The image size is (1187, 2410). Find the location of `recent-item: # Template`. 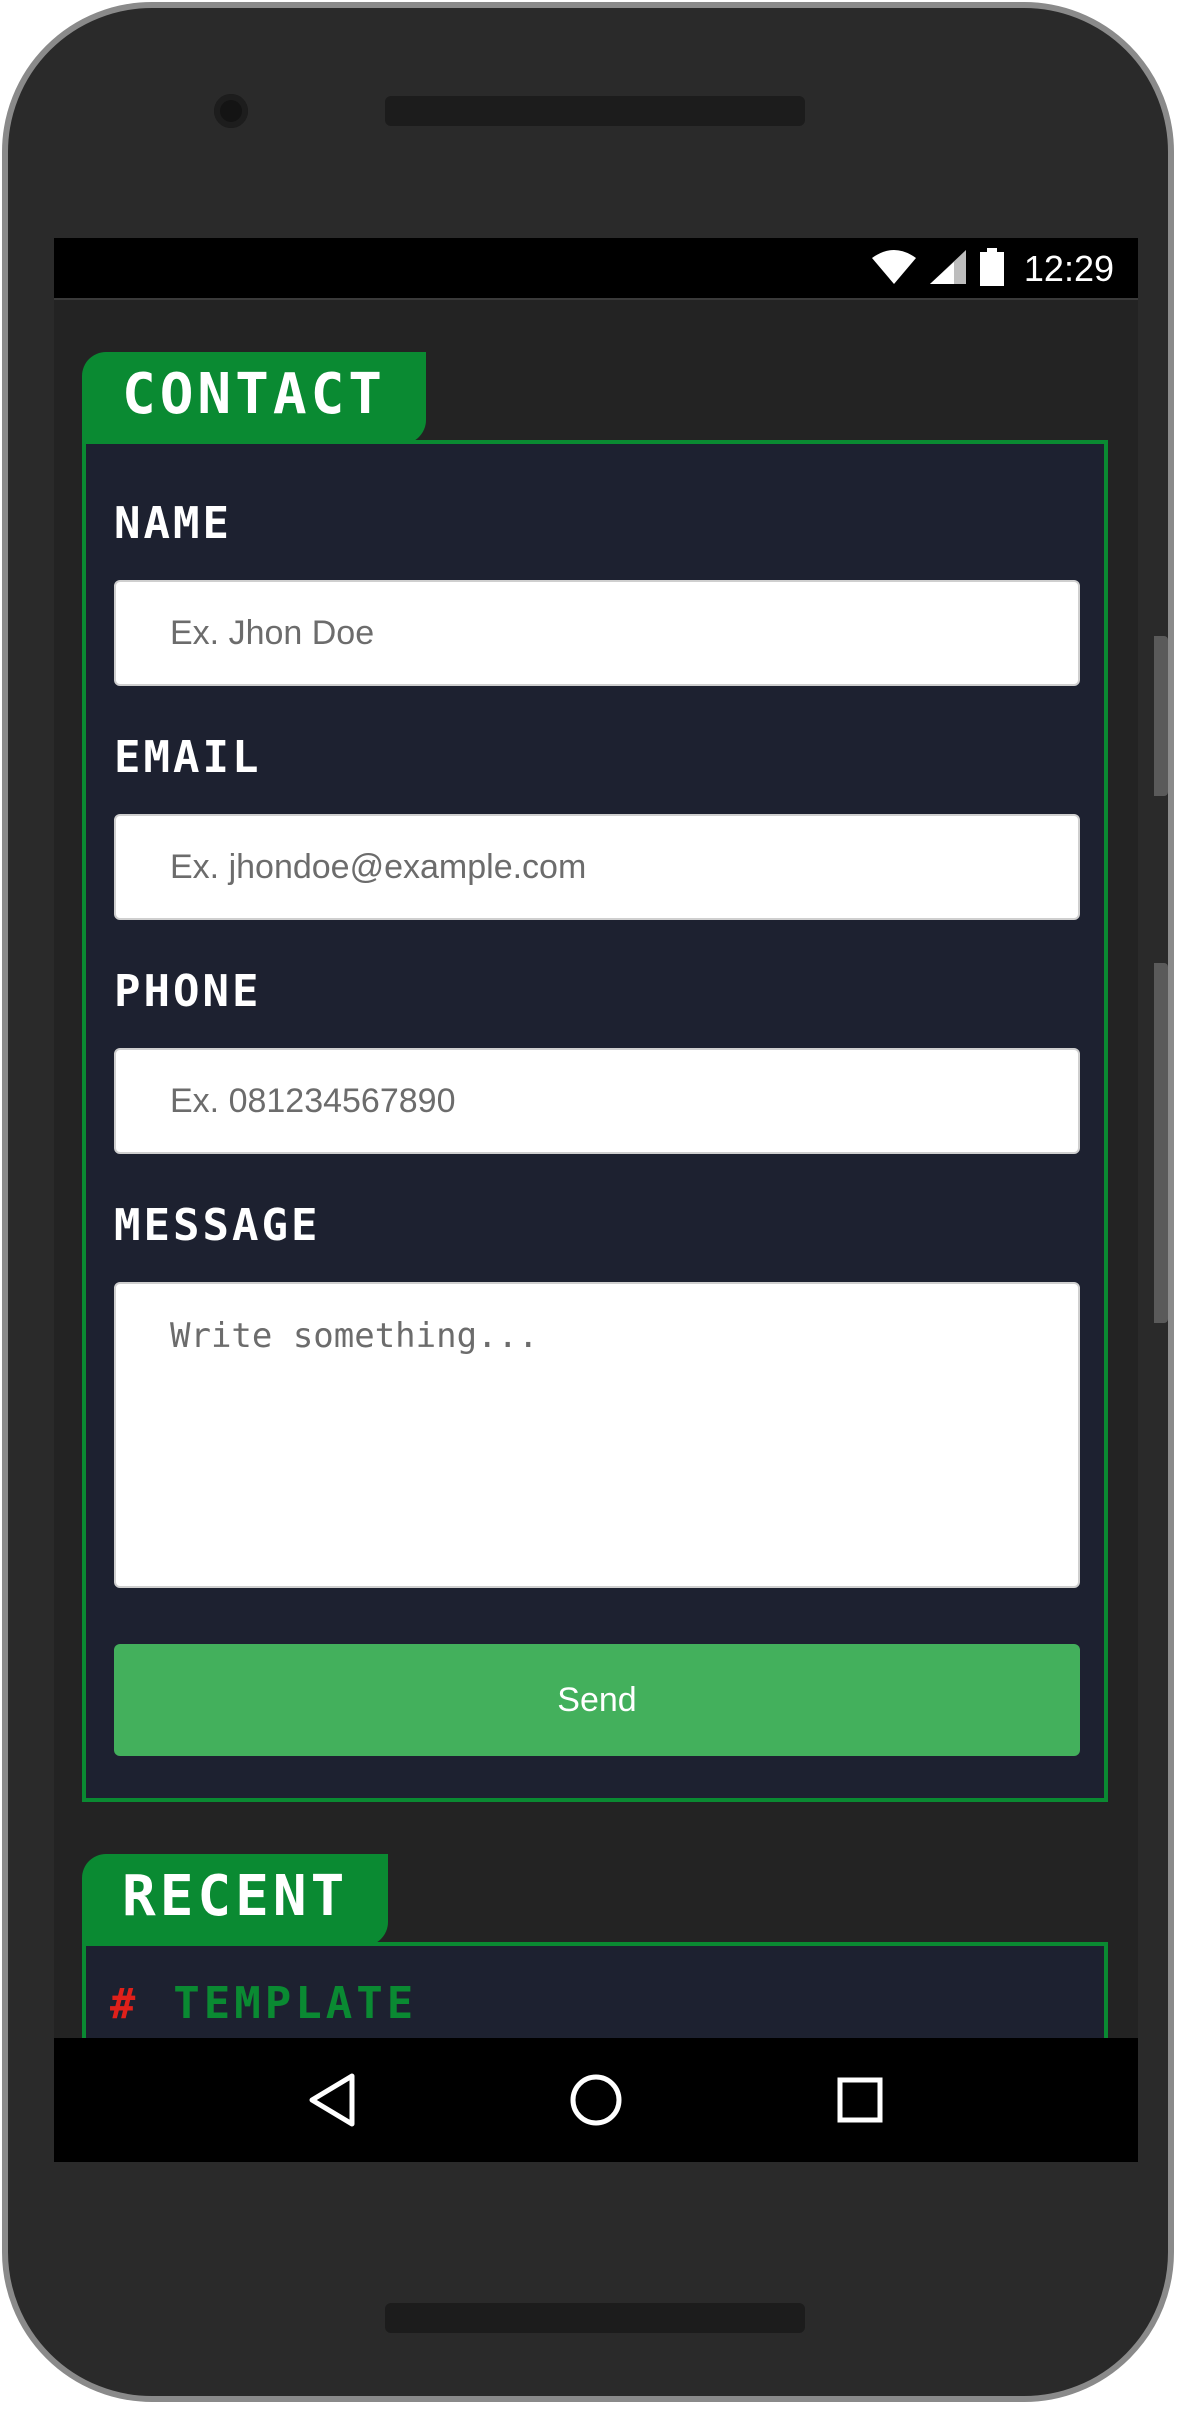

recent-item: # Template is located at coordinates (263, 2003).